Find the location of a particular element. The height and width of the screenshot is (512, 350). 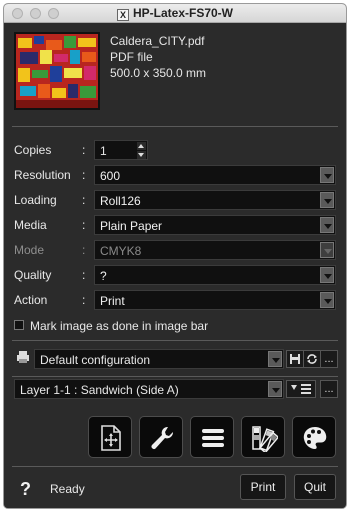

quality-value: ? is located at coordinates (103, 276).